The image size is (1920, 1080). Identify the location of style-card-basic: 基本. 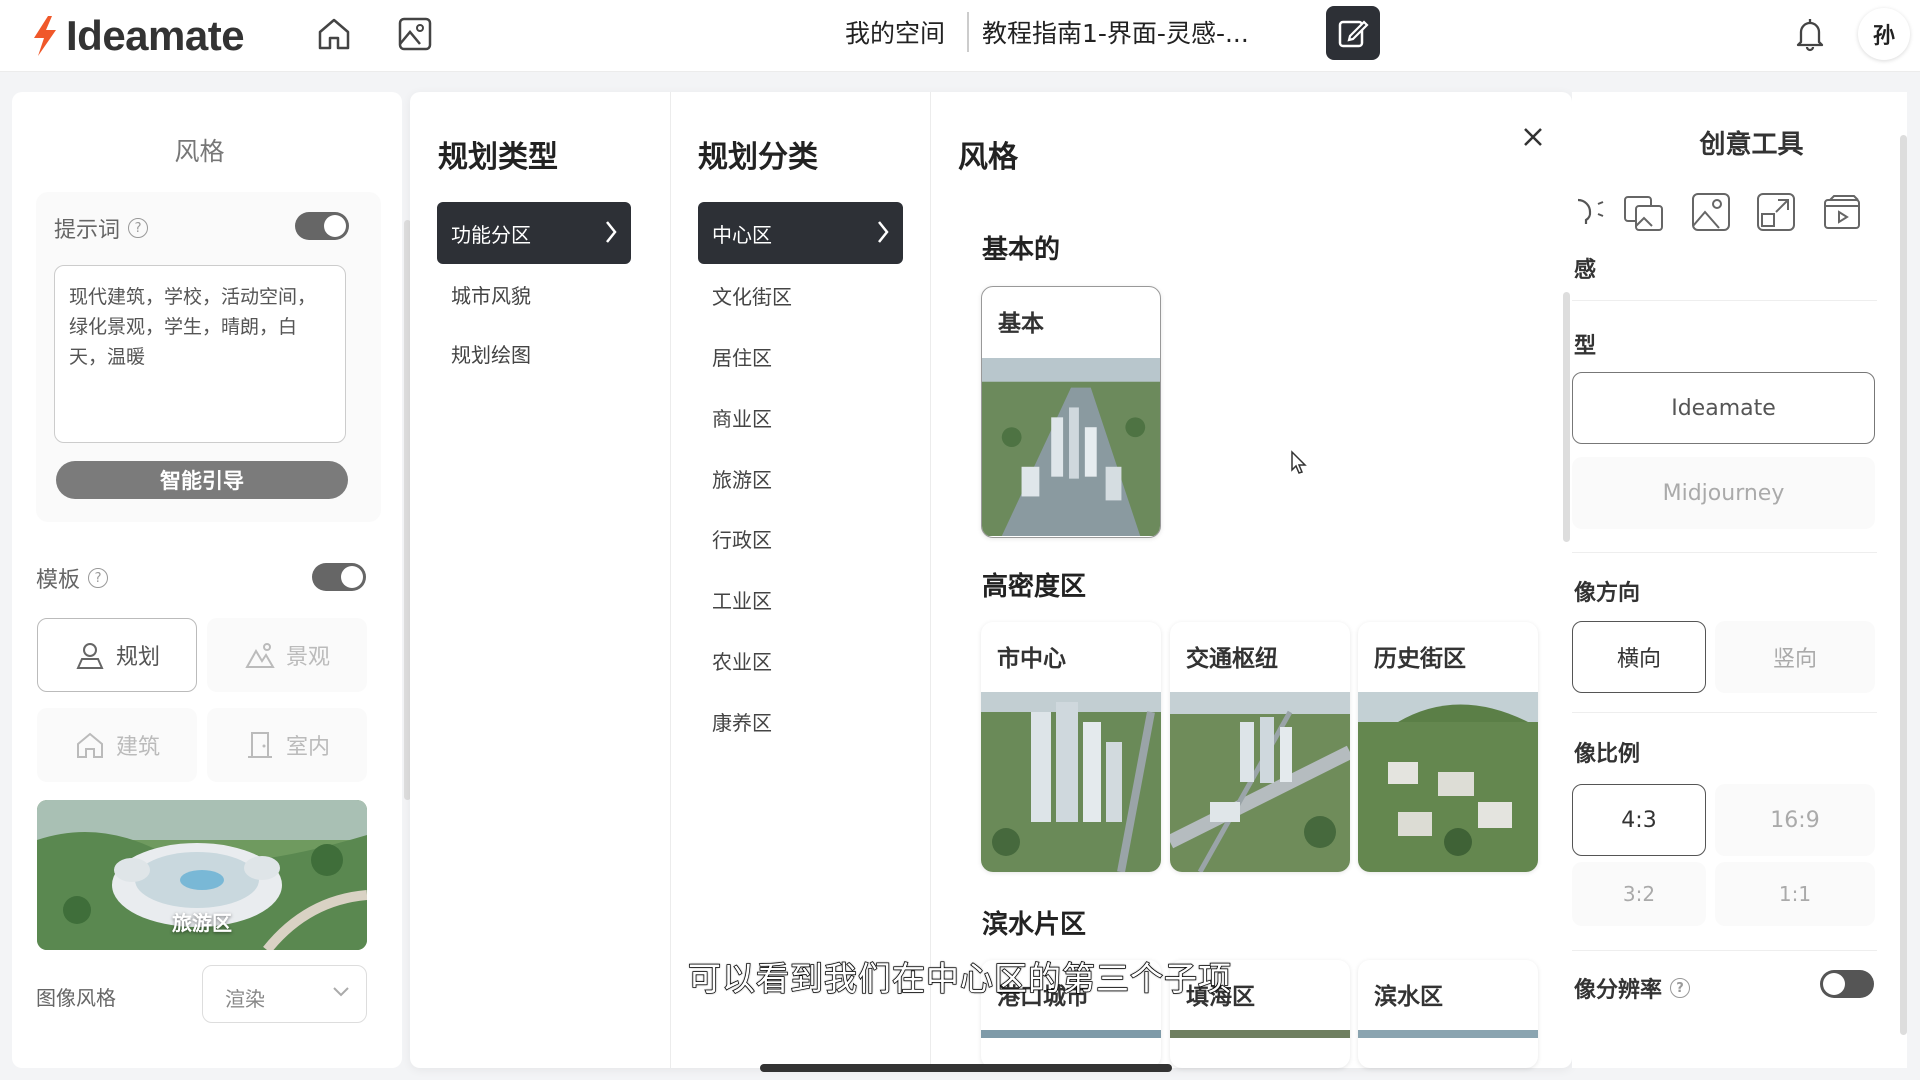
(1071, 412).